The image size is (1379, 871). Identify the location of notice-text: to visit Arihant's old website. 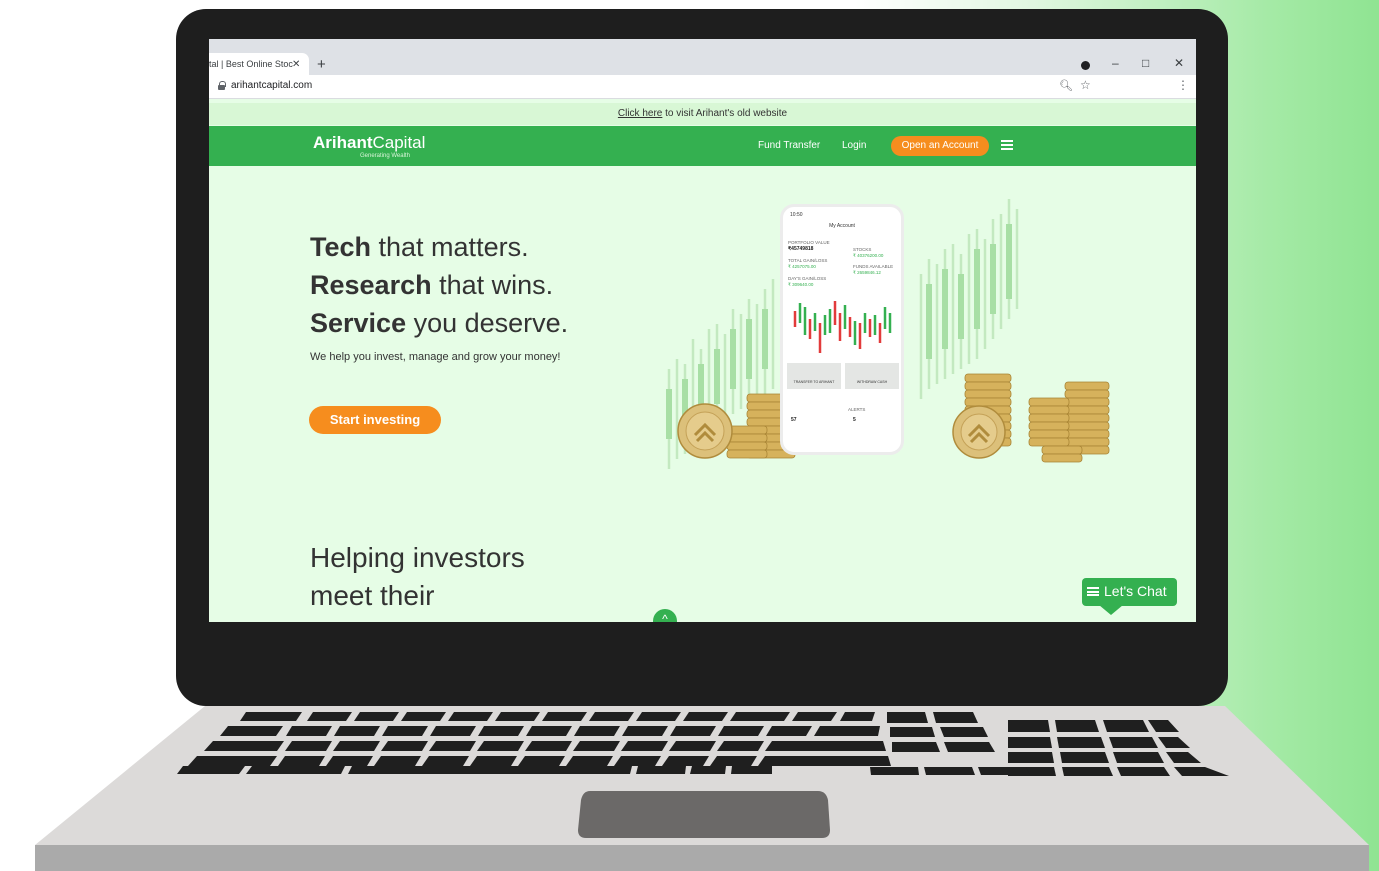
(725, 113).